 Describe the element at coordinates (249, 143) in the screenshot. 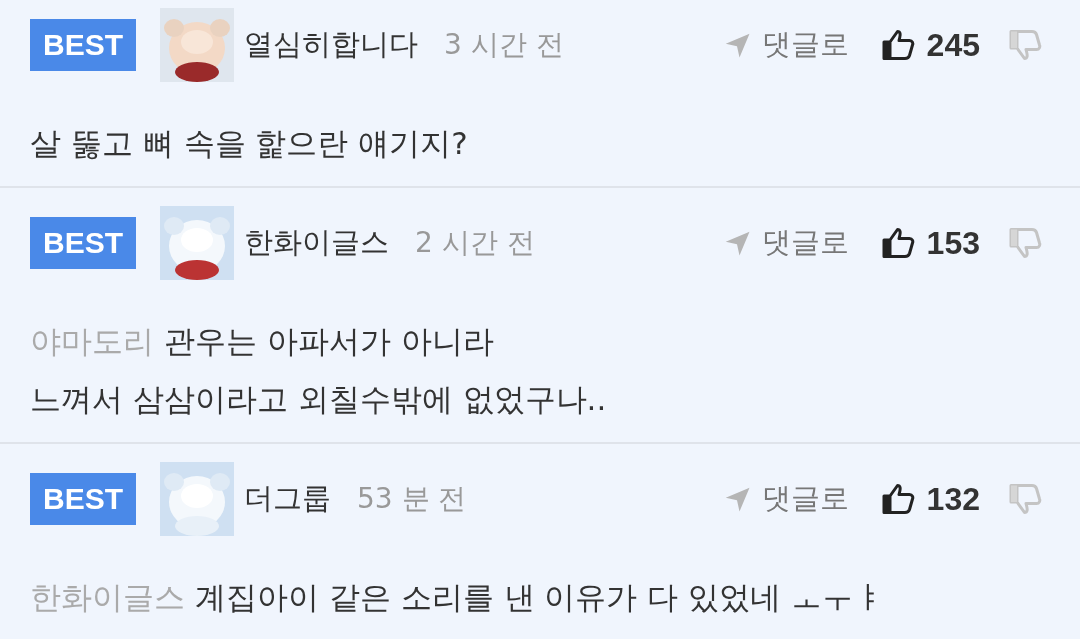

I see `comment-text: 살 뚫고 뼈 속을 핥으란 얘기지?` at that location.